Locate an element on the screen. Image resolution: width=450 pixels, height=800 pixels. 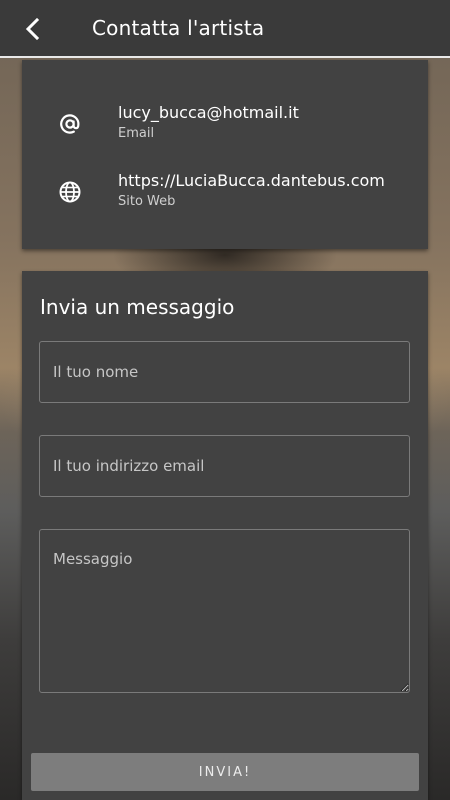
form-title: Invia un messaggio is located at coordinates (137, 307).